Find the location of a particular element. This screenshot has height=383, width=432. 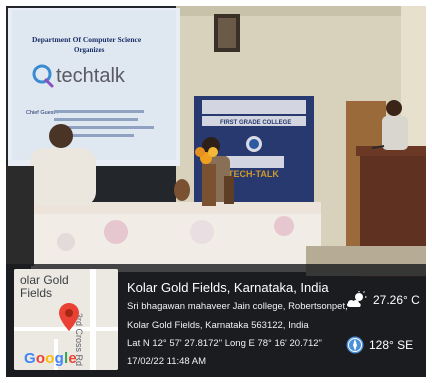

chief-guest-label: Chief Guest : is located at coordinates (42, 113).